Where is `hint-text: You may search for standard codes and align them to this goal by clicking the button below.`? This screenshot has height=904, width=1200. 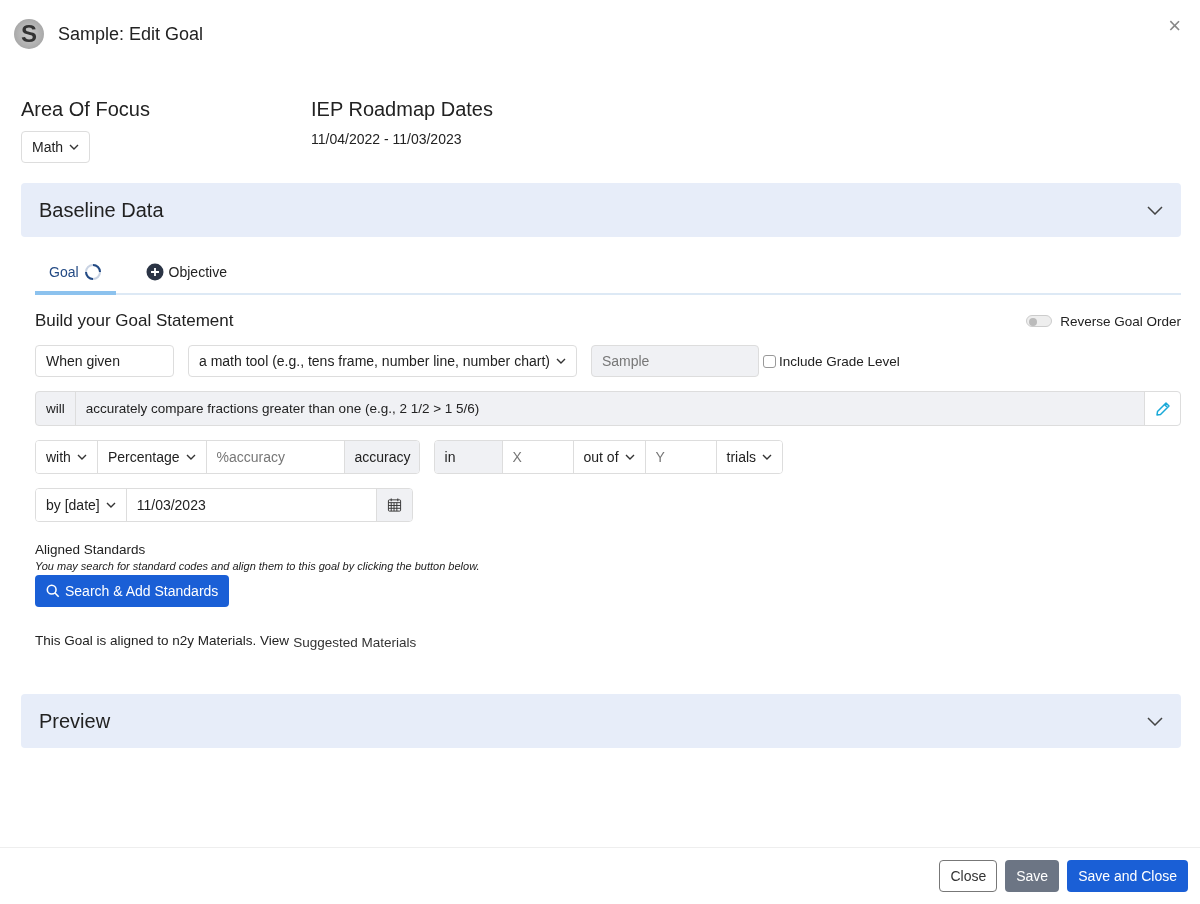
hint-text: You may search for standard codes and align them to this goal by clicking the button below. is located at coordinates (258, 566).